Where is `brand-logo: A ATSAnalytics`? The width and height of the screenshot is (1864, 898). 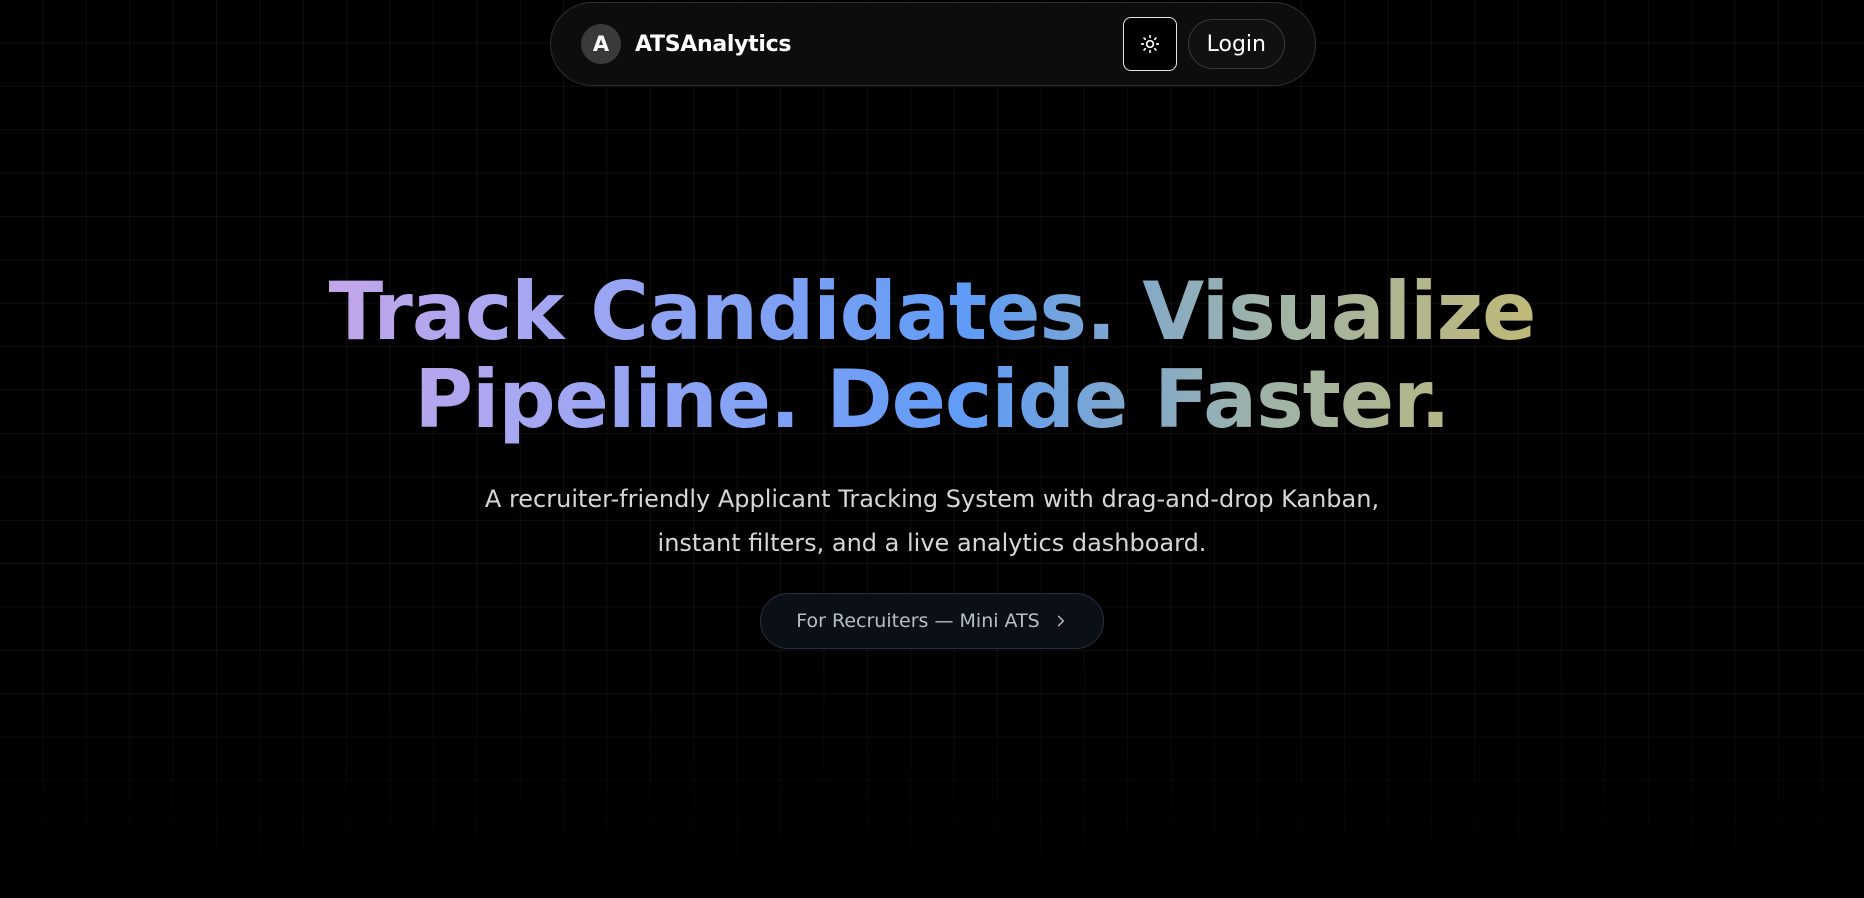 brand-logo: A ATSAnalytics is located at coordinates (686, 44).